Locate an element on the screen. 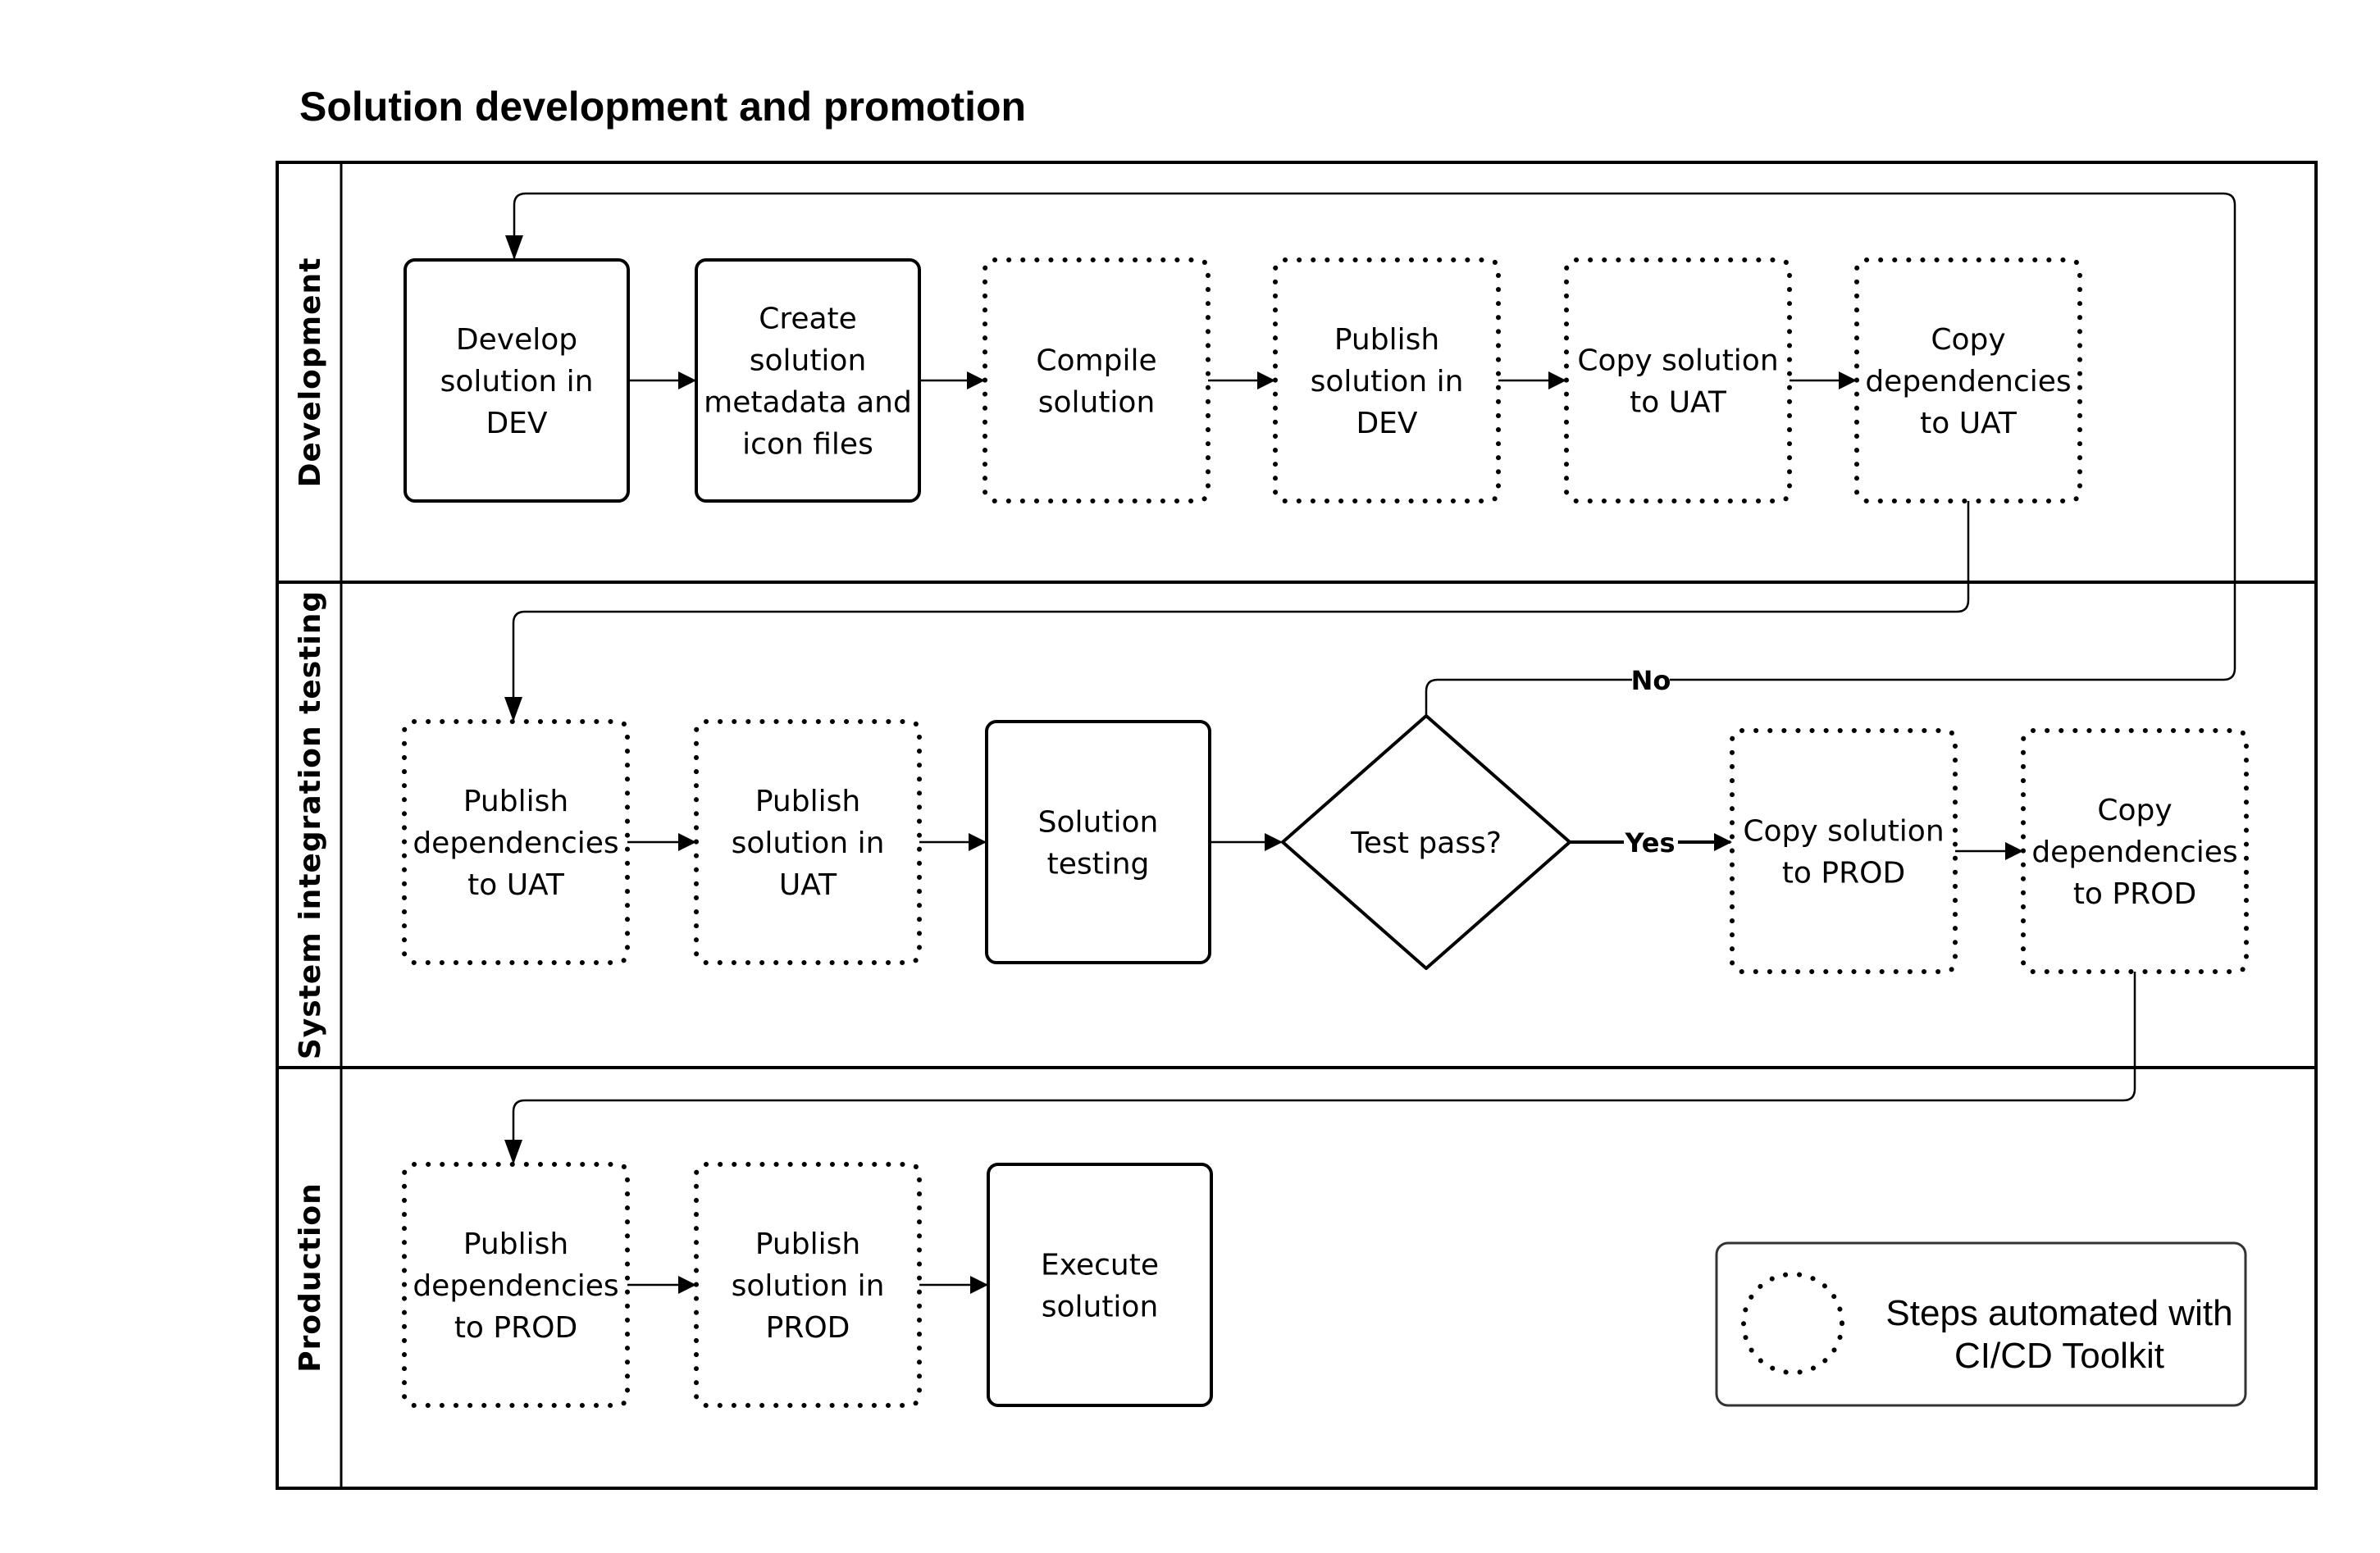  connector-n6-n7 is located at coordinates (1241, 610).